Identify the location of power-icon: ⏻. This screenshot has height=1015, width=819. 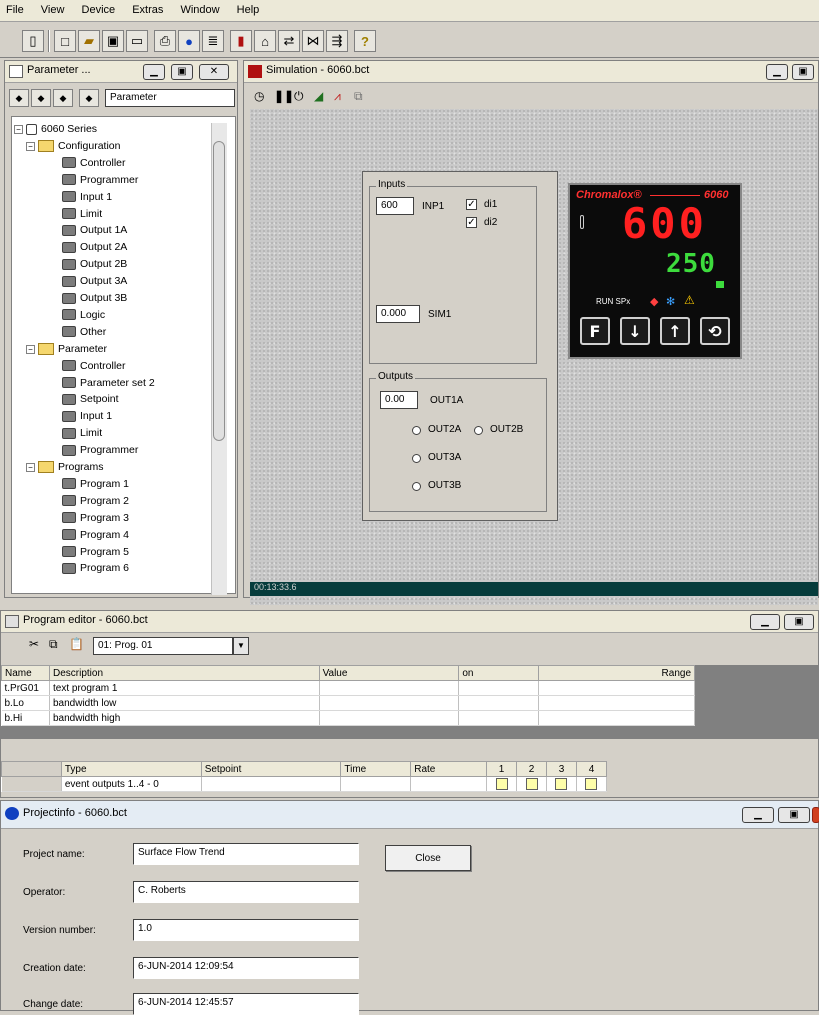
(299, 96).